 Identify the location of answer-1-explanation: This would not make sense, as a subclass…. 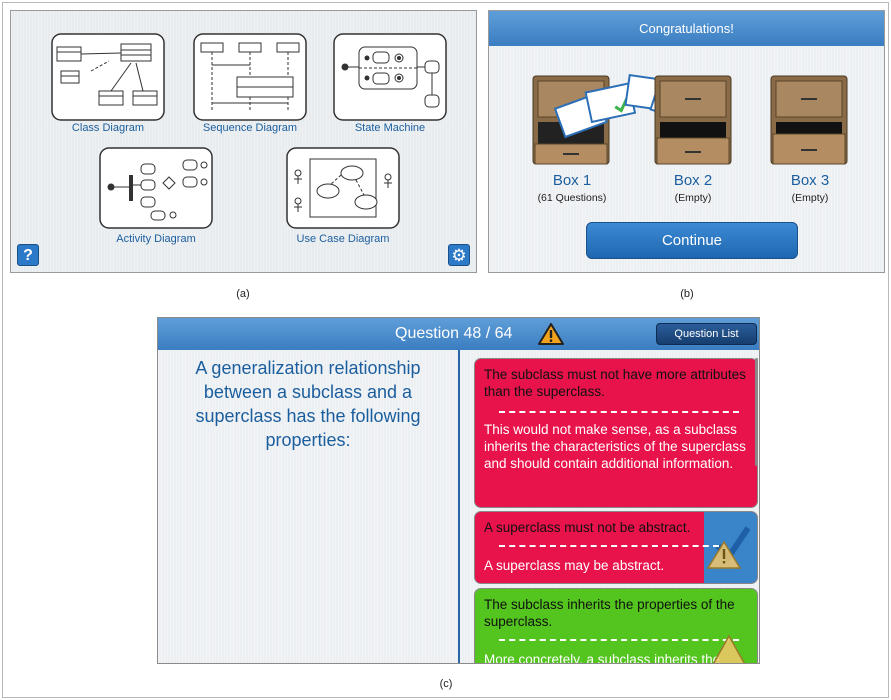
(615, 446).